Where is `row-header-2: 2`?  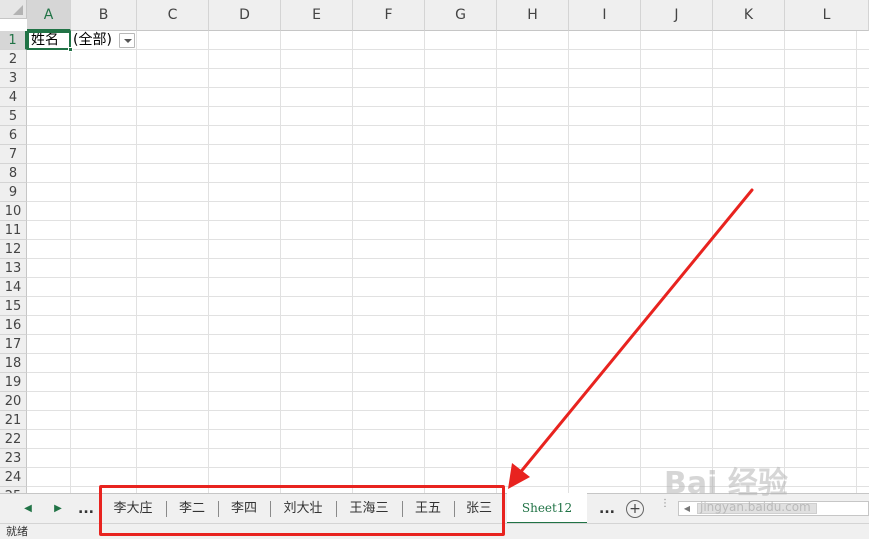
row-header-2: 2 is located at coordinates (13, 59).